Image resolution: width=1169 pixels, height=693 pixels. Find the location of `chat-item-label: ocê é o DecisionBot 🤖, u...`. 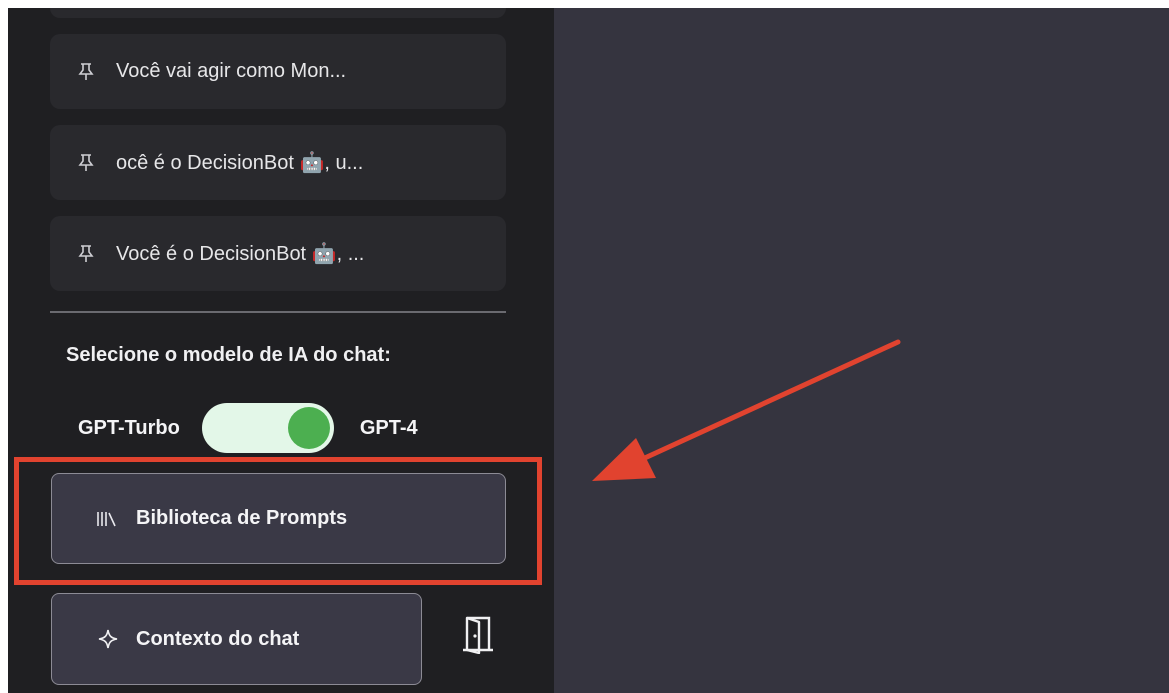

chat-item-label: ocê é o DecisionBot 🤖, u... is located at coordinates (240, 163).